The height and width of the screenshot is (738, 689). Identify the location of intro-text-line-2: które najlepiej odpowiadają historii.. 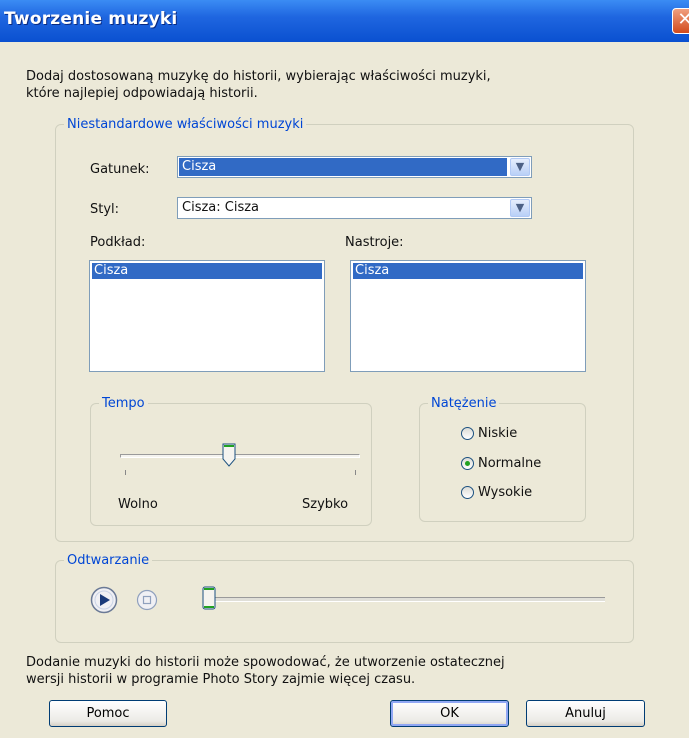
(142, 93).